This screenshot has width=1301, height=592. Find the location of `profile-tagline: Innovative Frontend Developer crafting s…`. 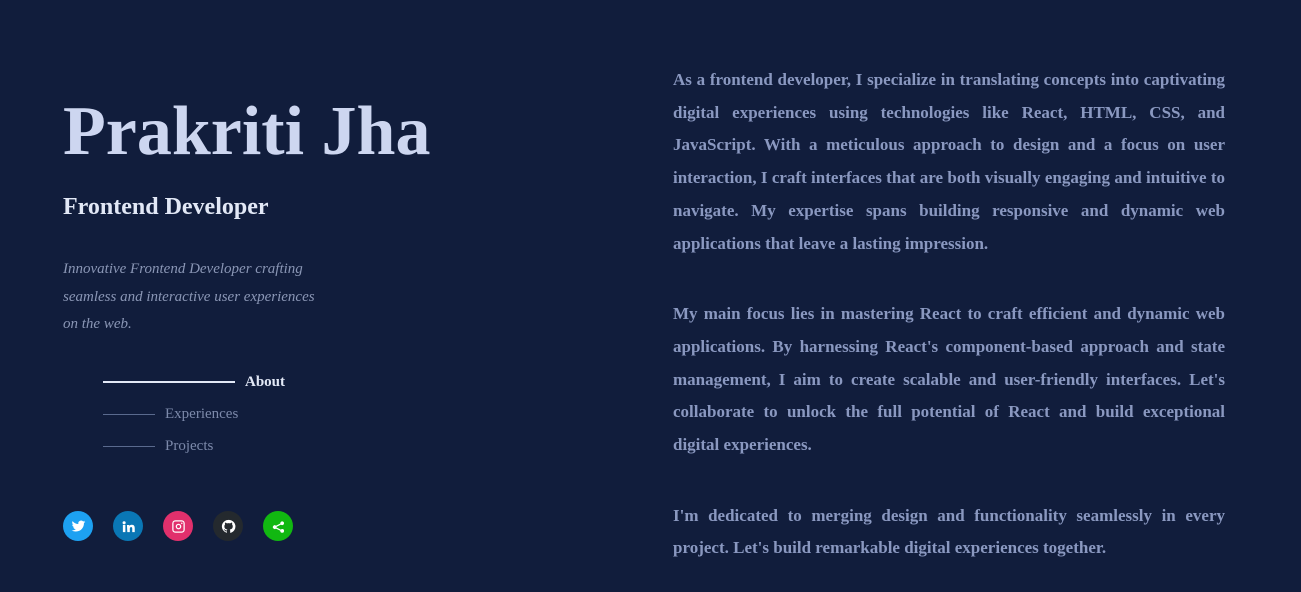

profile-tagline: Innovative Frontend Developer crafting s… is located at coordinates (189, 296).